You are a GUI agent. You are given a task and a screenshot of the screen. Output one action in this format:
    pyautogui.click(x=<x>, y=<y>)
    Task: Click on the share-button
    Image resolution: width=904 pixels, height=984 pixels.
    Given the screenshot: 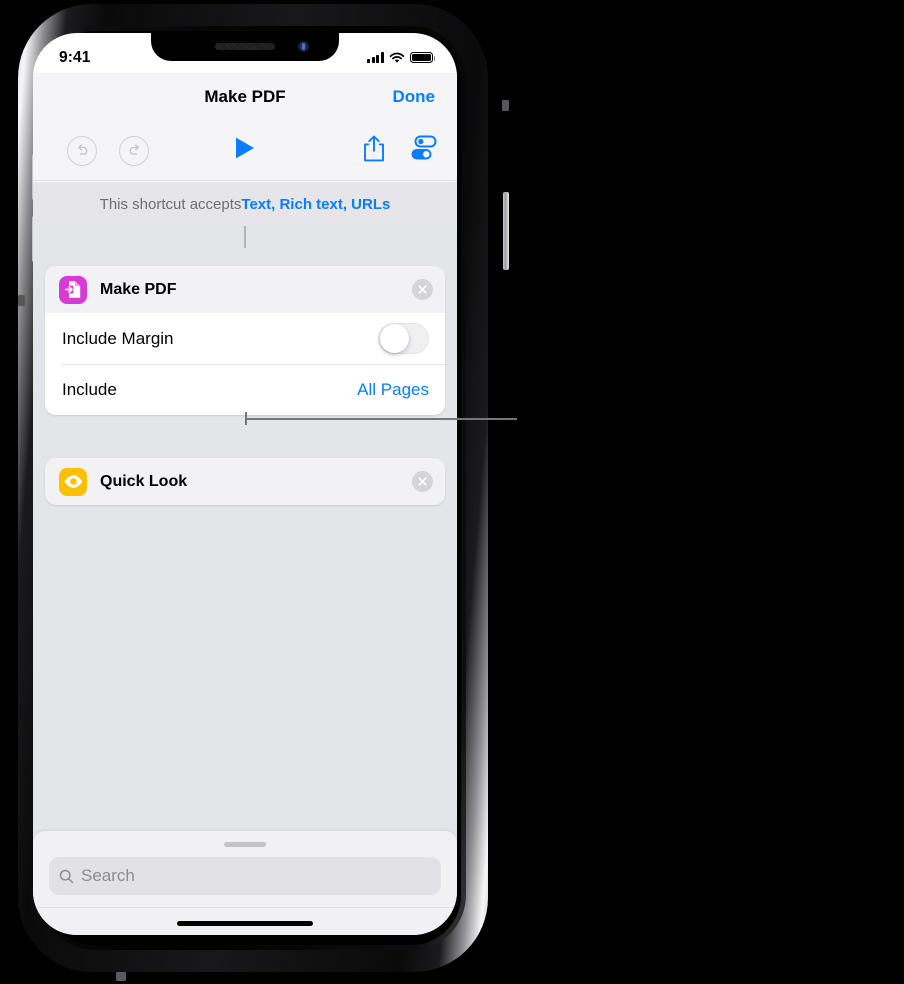 What is the action you would take?
    pyautogui.click(x=374, y=151)
    